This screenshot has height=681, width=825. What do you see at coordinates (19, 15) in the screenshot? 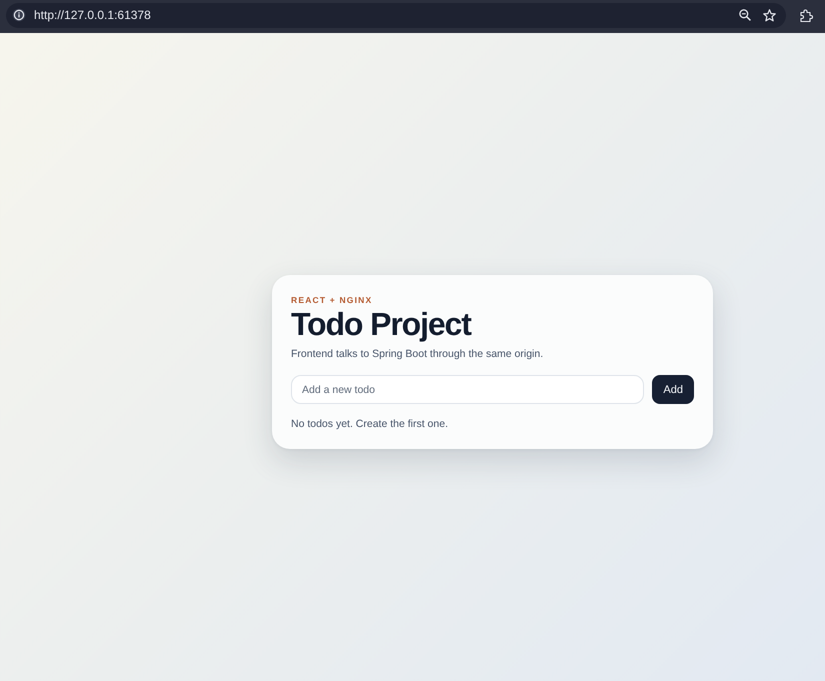
I see `info-icon` at bounding box center [19, 15].